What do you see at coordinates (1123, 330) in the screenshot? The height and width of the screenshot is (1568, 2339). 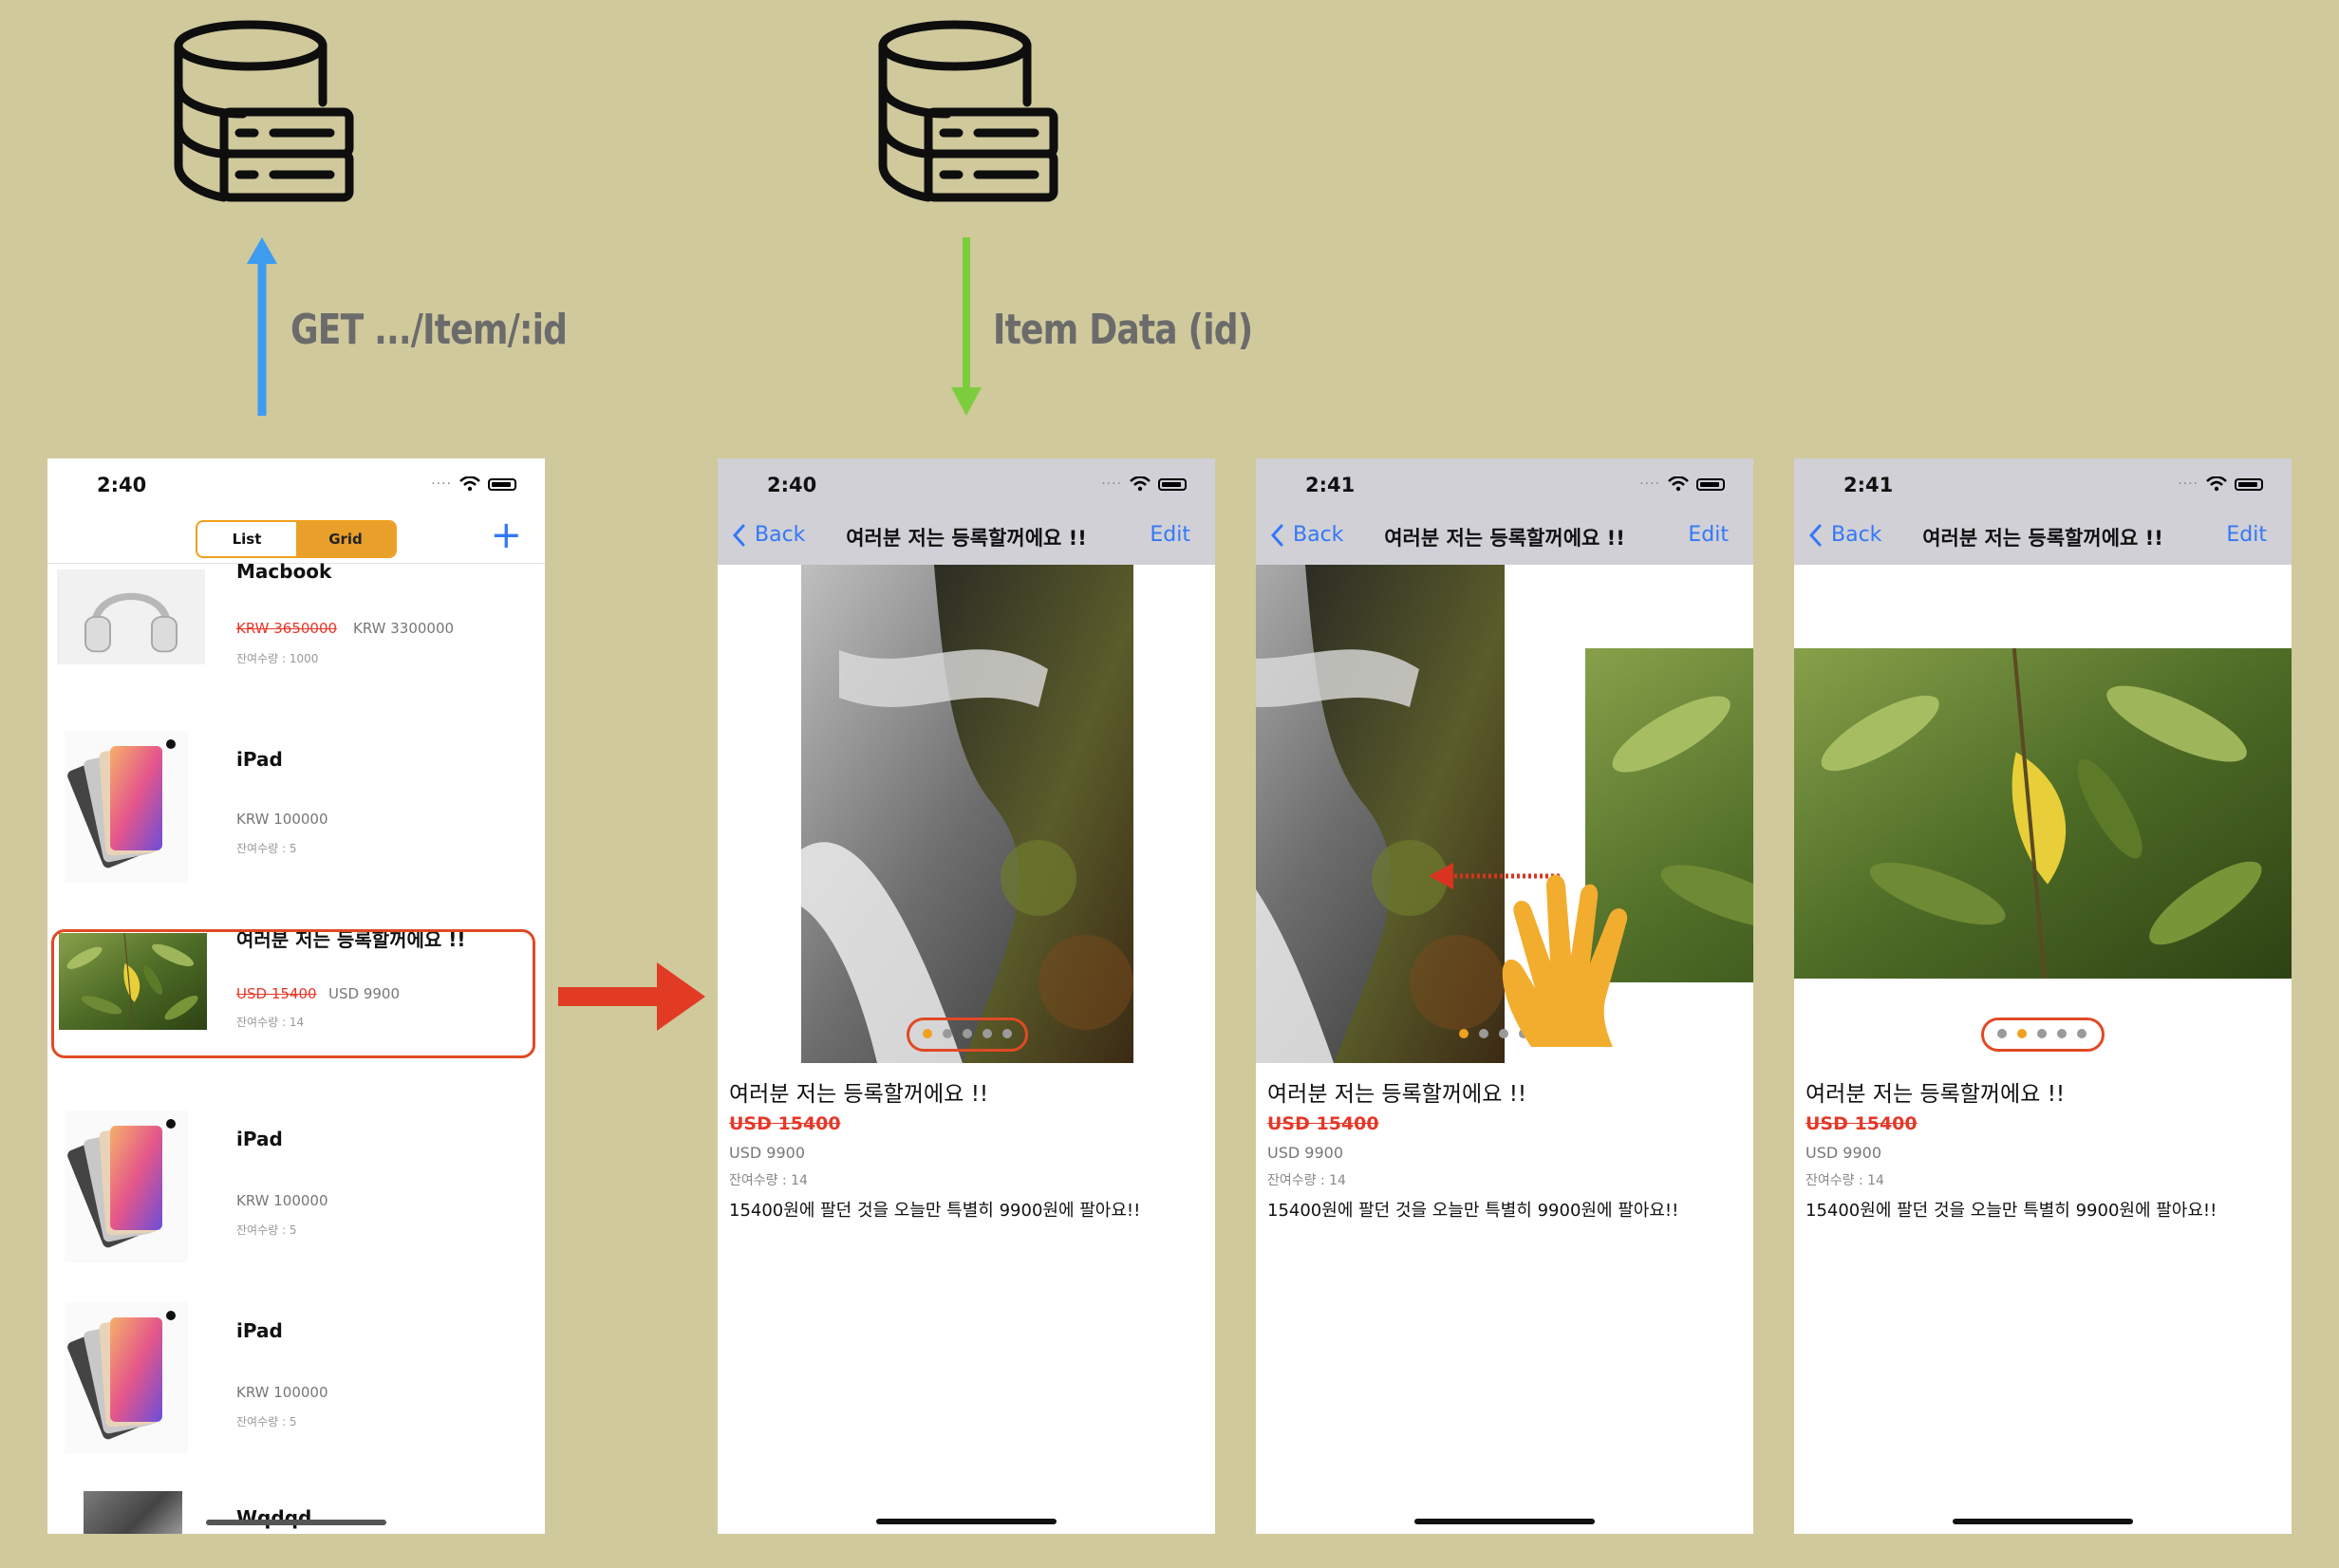 I see `response-label: Item Data (id)` at bounding box center [1123, 330].